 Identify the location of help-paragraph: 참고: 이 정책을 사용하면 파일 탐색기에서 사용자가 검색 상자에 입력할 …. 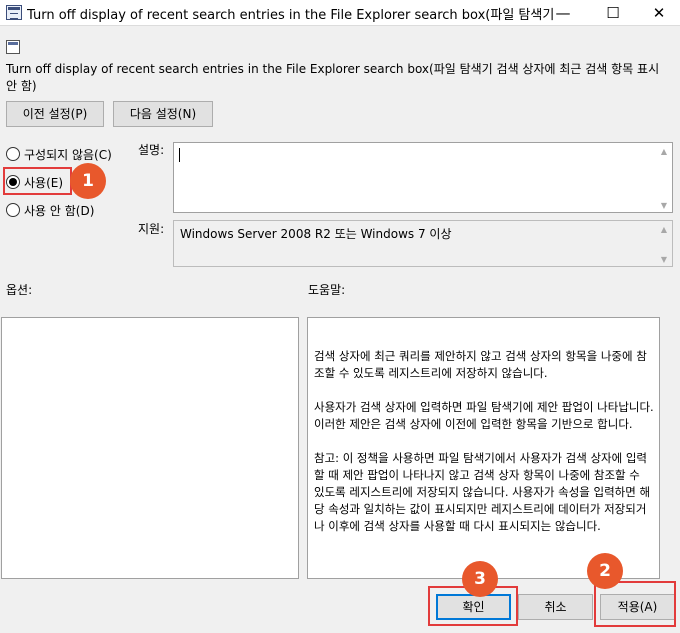
(482, 492).